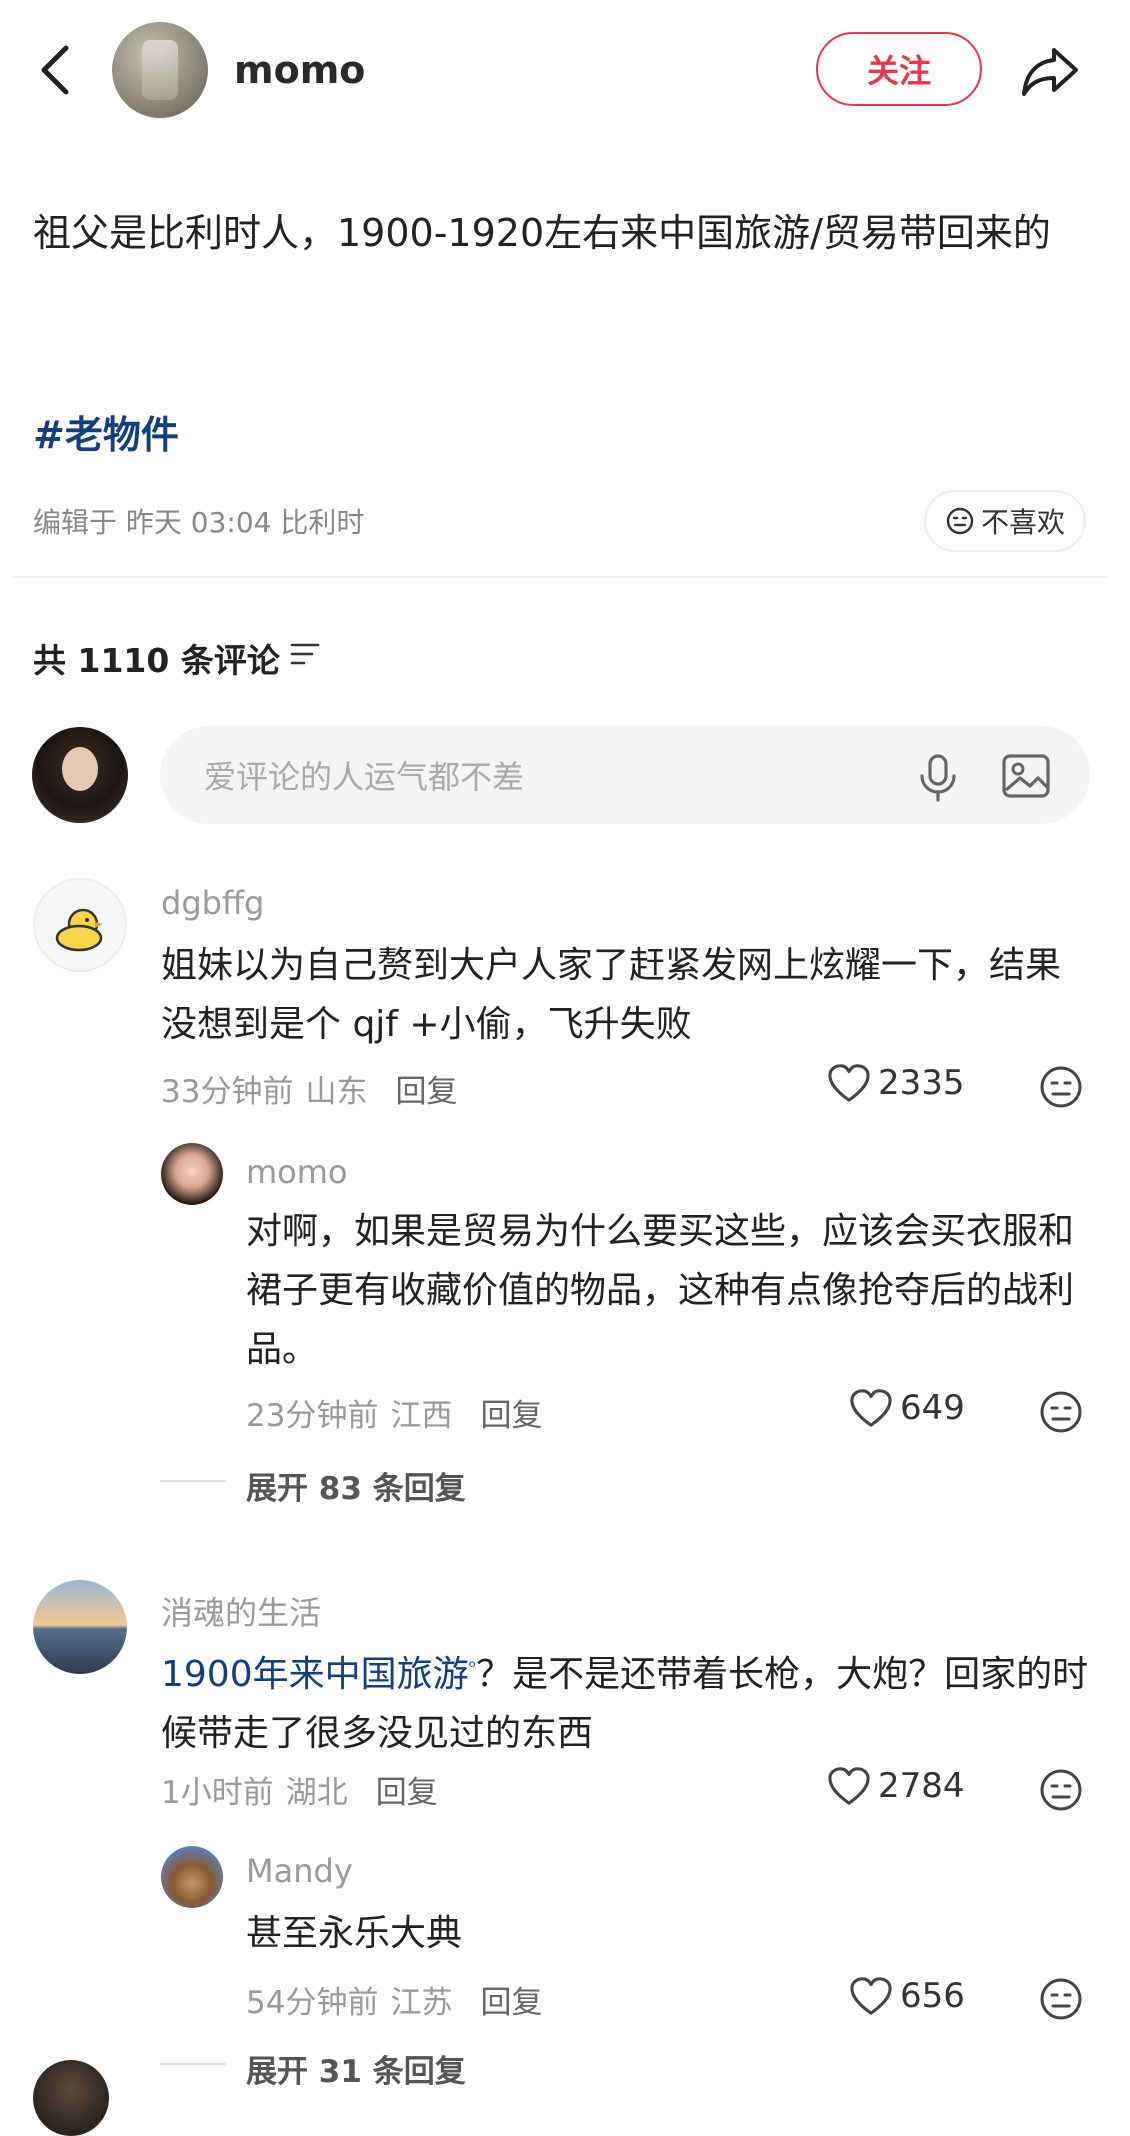 This screenshot has width=1130, height=2136. What do you see at coordinates (1026, 776) in the screenshot?
I see `image-upload-icon` at bounding box center [1026, 776].